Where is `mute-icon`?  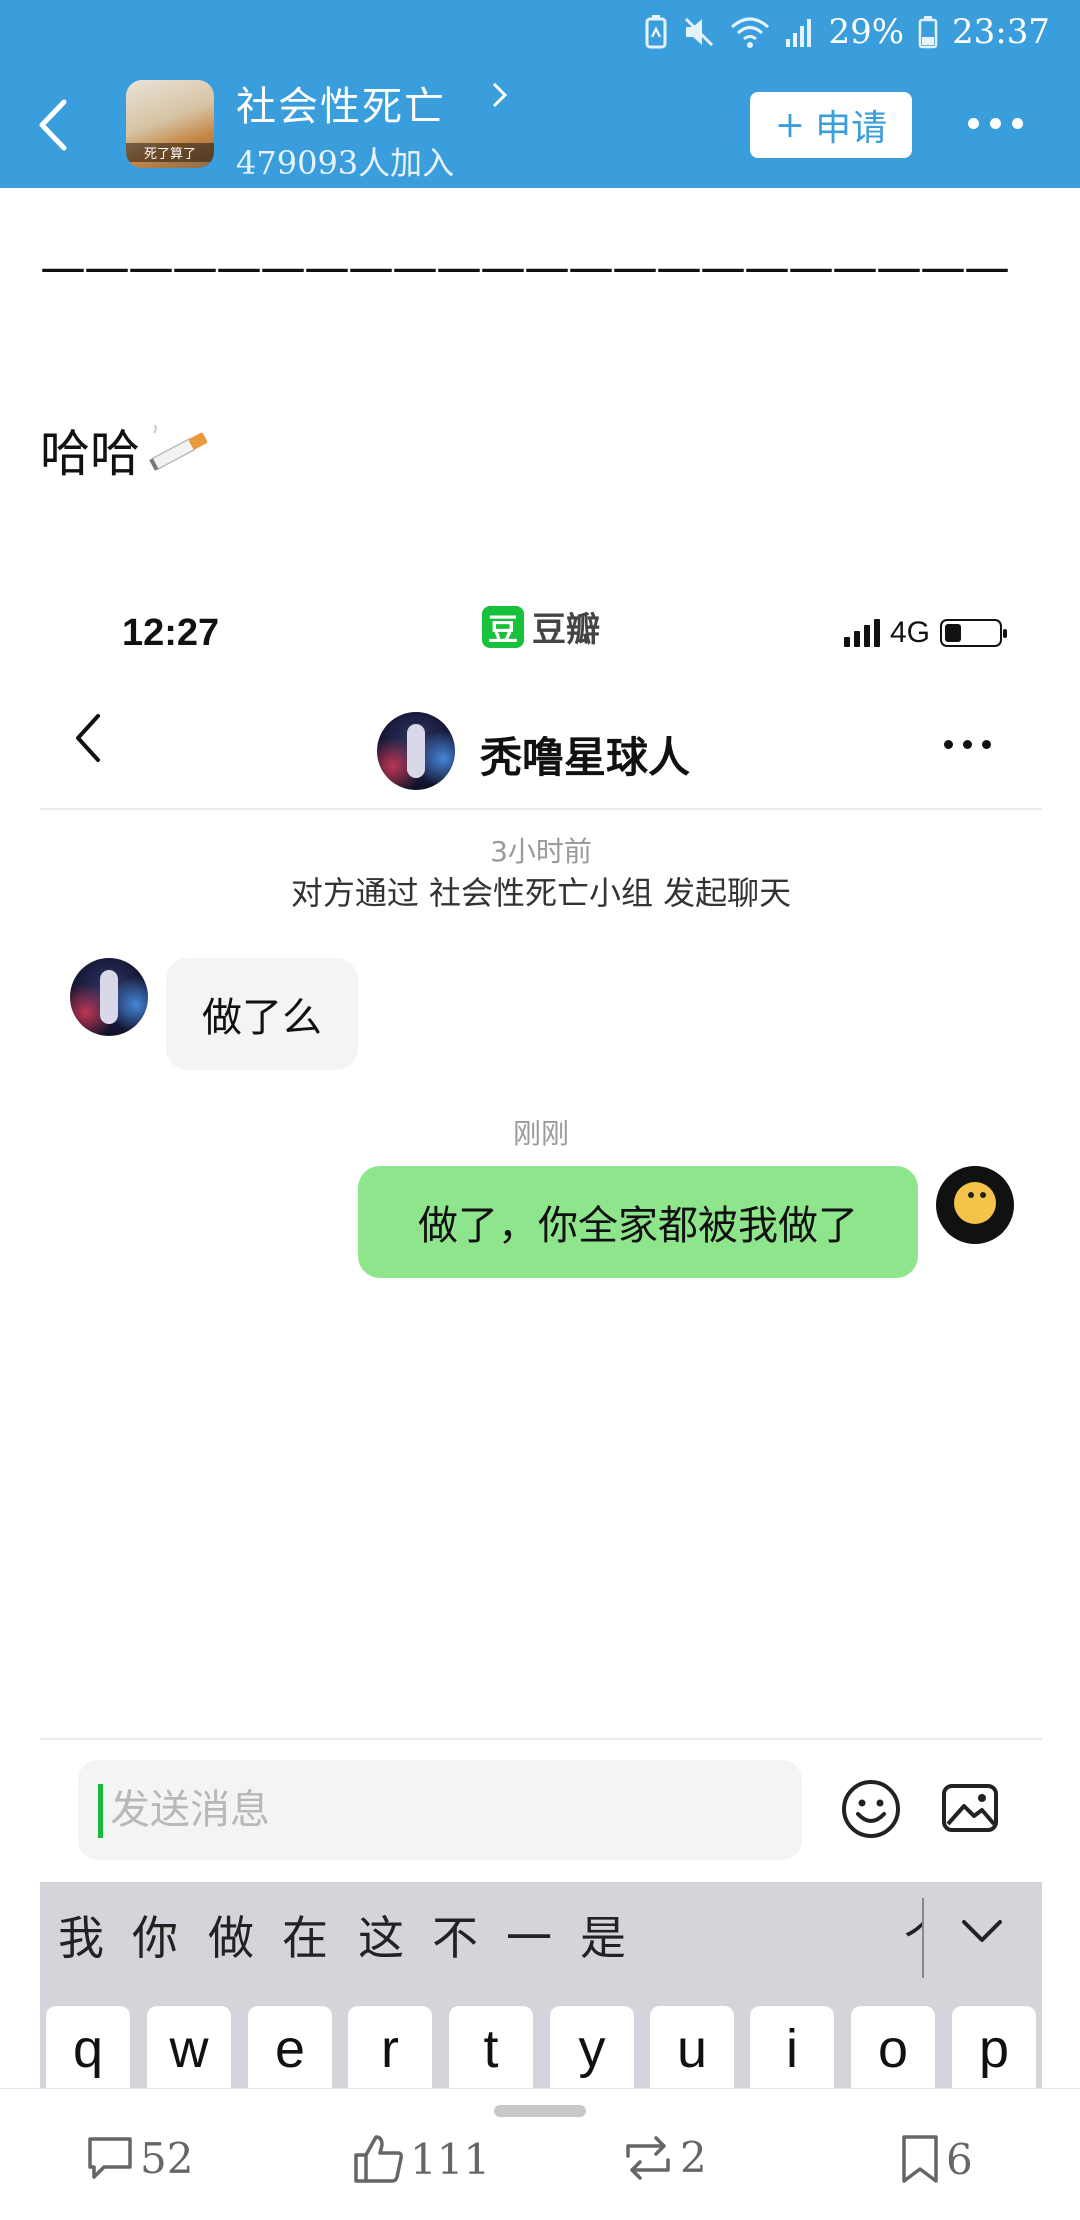
mute-icon is located at coordinates (699, 32).